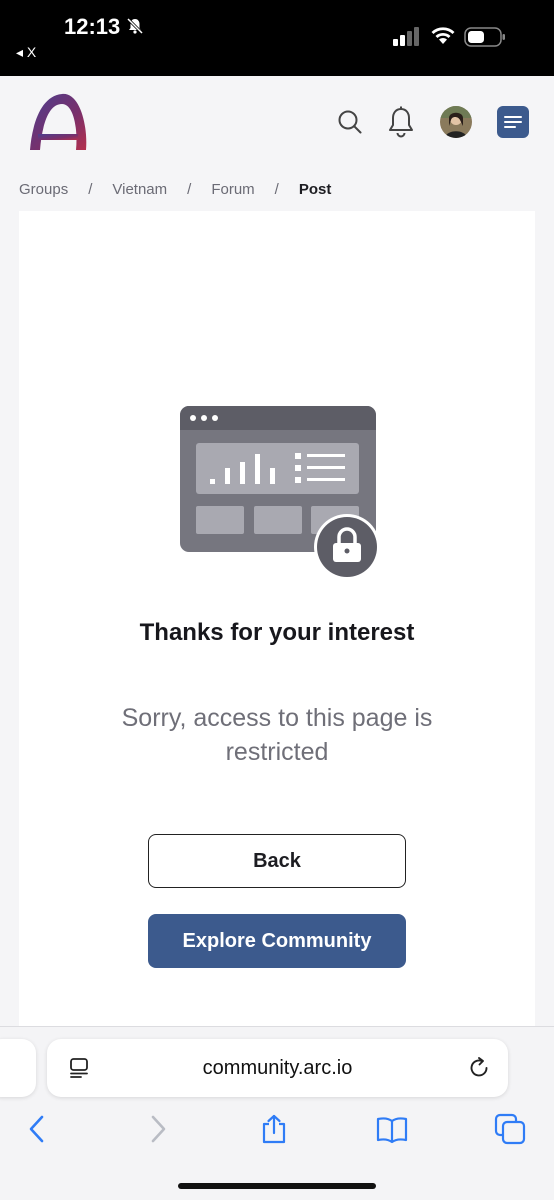 This screenshot has width=554, height=1200. I want to click on site-header, so click(277, 122).